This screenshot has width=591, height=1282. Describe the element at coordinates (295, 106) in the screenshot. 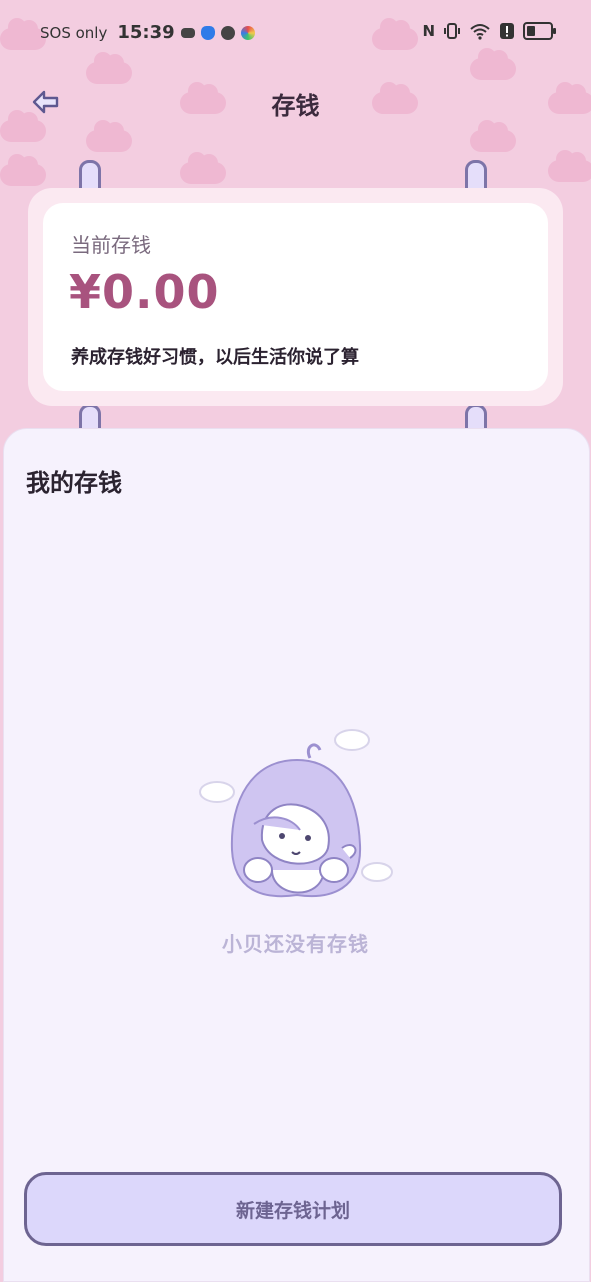

I see `page-title: 存钱` at that location.